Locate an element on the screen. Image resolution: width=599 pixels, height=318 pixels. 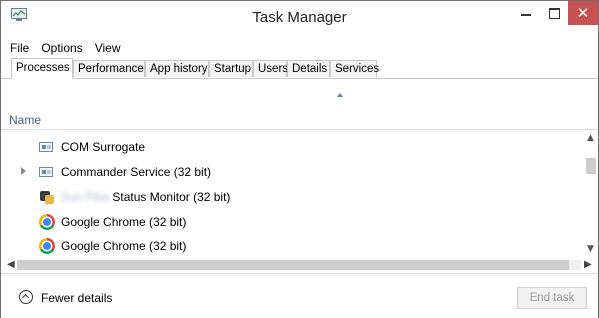
tab-performance: Performance is located at coordinates (109, 68).